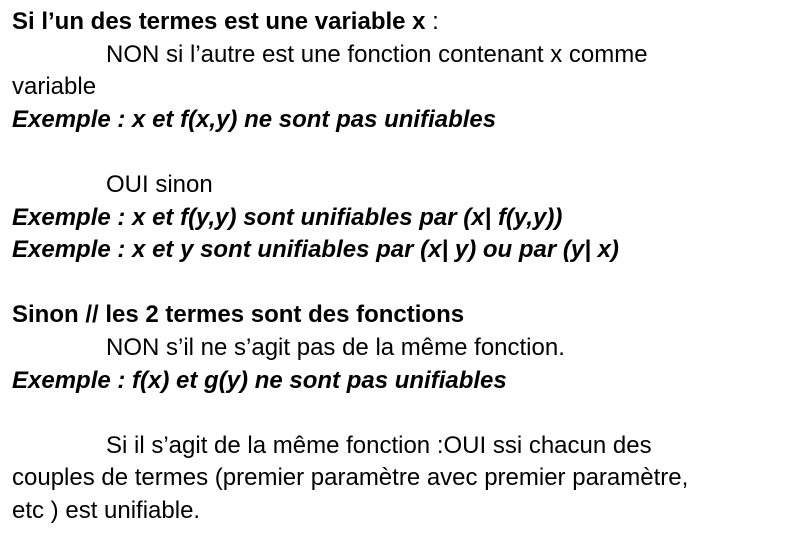  I want to click on function-case-heading: Sinon // les 2 termes sont des fonctions, so click(238, 315).